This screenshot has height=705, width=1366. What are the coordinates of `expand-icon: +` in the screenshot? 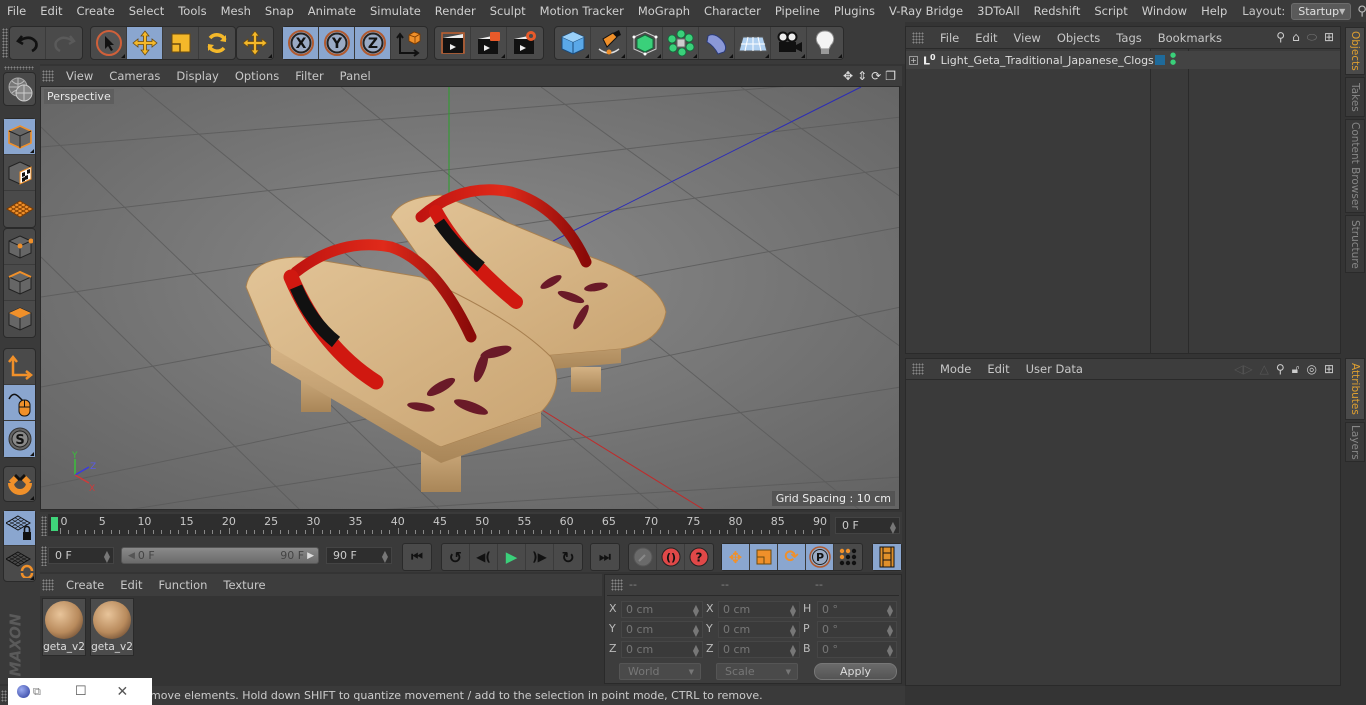 It's located at (913, 60).